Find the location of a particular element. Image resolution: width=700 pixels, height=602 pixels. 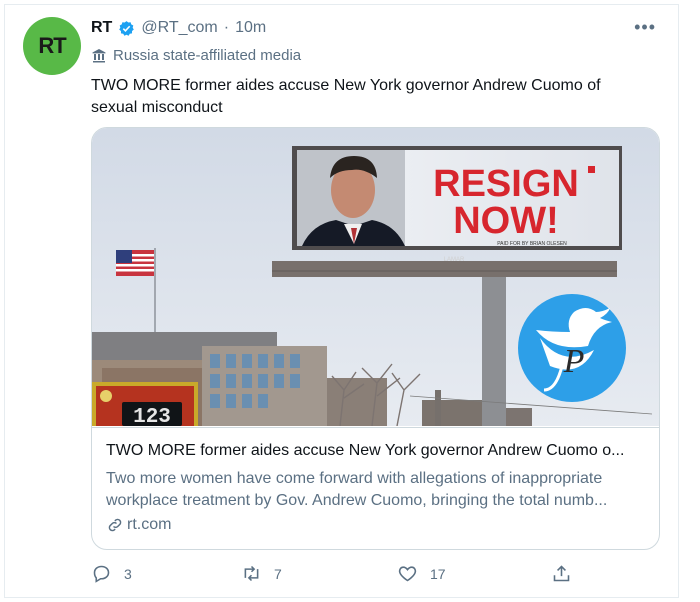

svg-text: P is located at coordinates (574, 361).